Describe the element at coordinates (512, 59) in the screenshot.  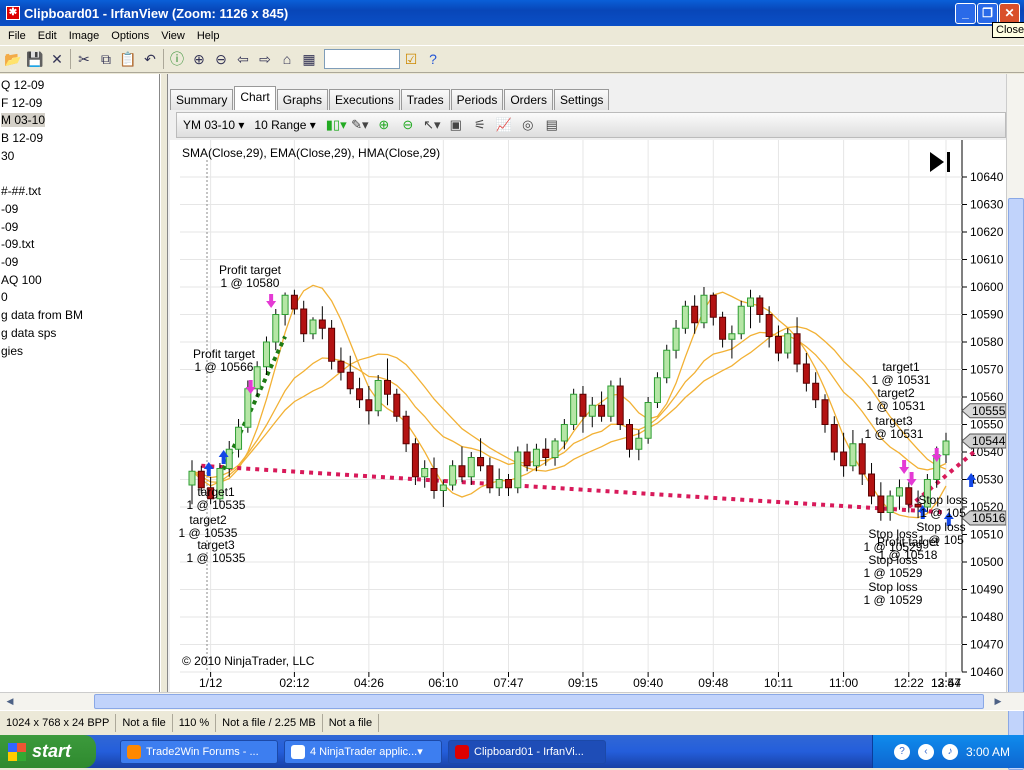
I see `toolbar: 📂 💾 ✕ ✂ ⧉ 📋 ↶ ⓘ ⊕ ⊖ ⇦ ⇨ ⌂ ▦ ☑ ?` at that location.